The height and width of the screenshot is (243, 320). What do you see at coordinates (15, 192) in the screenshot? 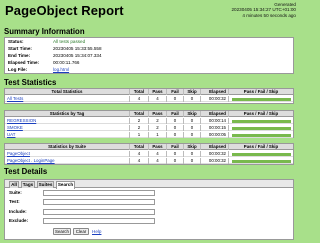
I see `suite-field-label: Suite:` at bounding box center [15, 192].